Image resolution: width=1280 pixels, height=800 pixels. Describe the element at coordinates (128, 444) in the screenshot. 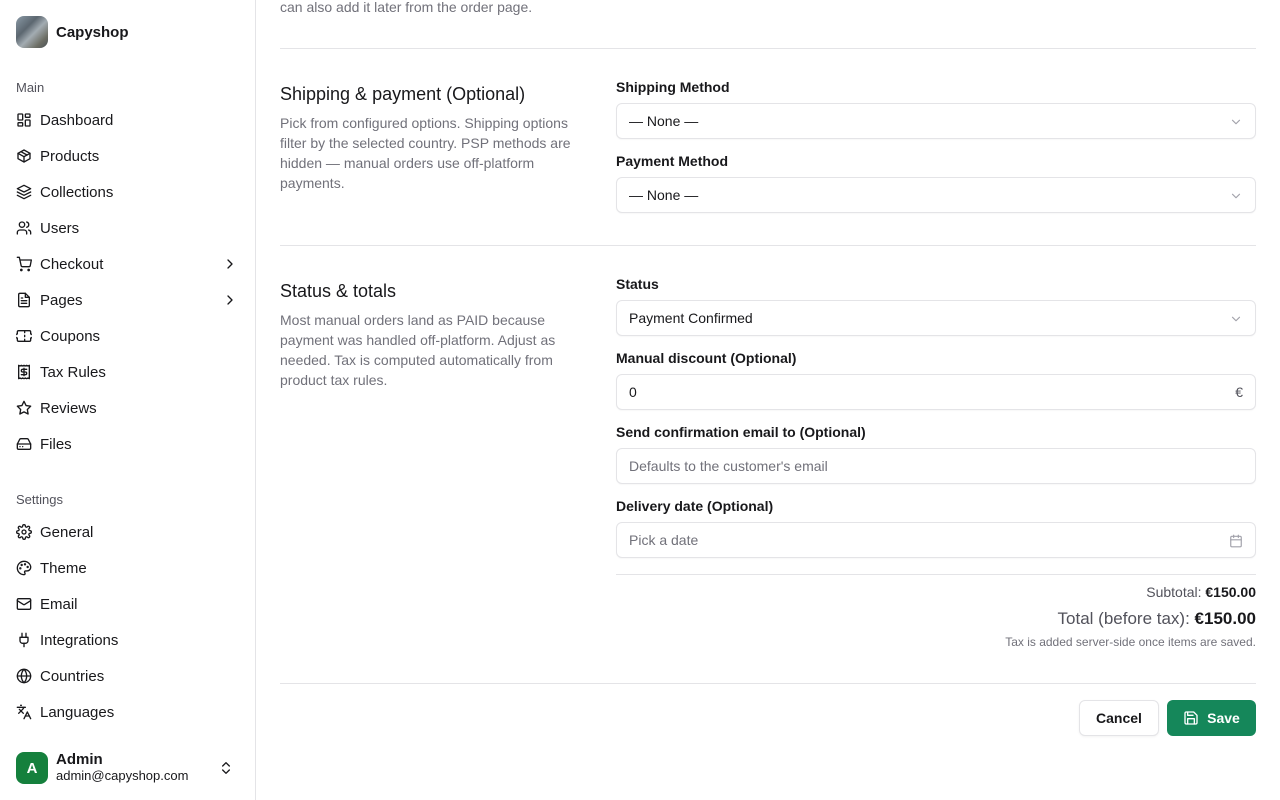

I see `sidebar-item-files: Files` at that location.